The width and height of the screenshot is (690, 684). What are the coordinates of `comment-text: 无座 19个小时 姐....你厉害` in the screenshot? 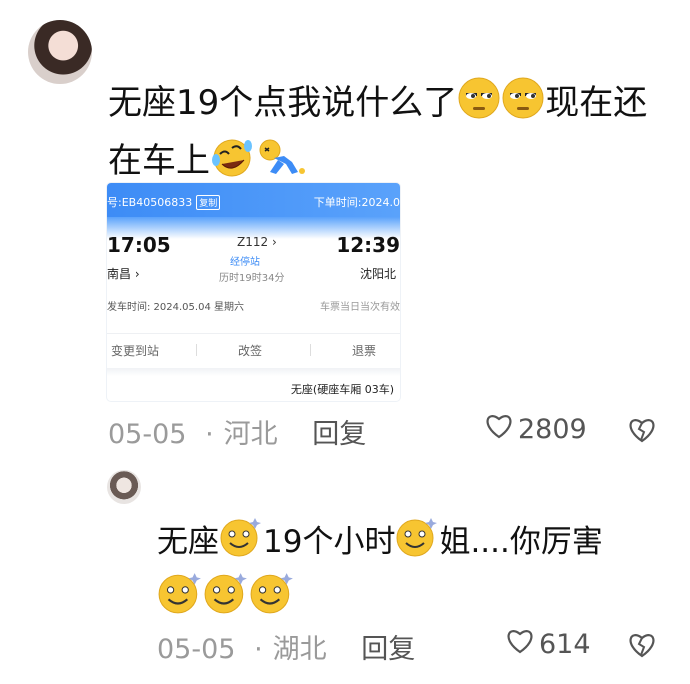 It's located at (417, 570).